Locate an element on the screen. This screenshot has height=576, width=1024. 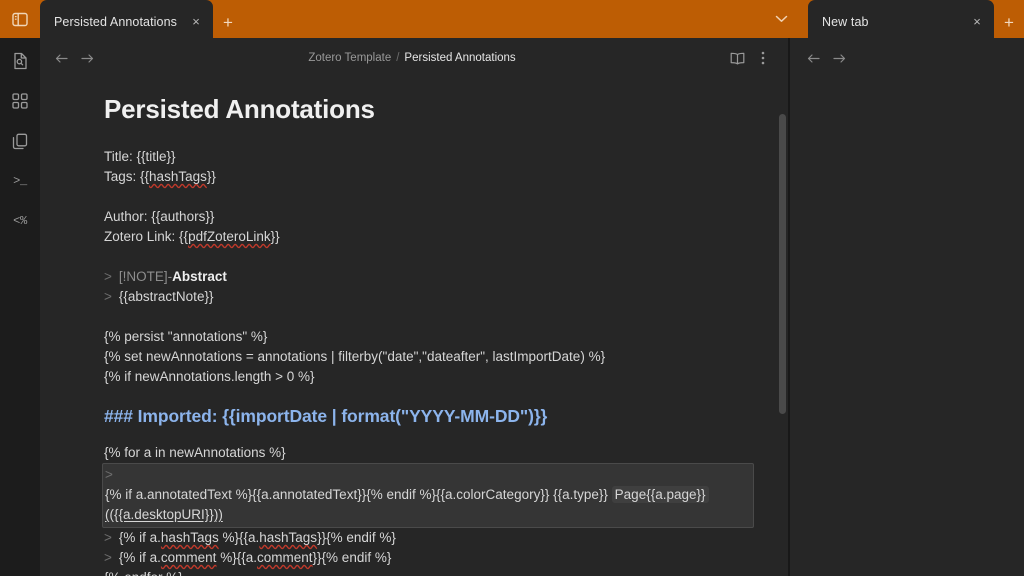
sidebar-toggle-button is located at coordinates (20, 19).